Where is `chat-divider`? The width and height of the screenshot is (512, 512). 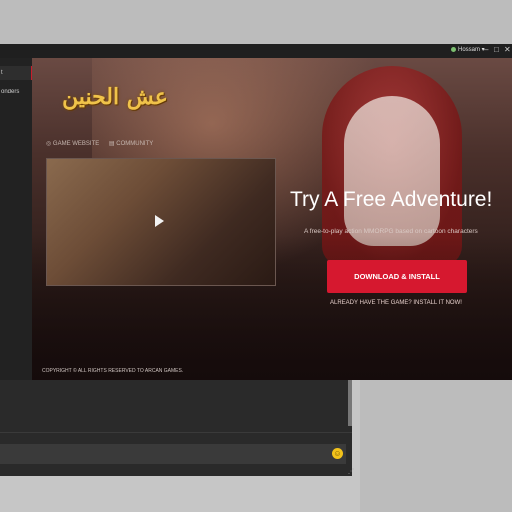 chat-divider is located at coordinates (176, 432).